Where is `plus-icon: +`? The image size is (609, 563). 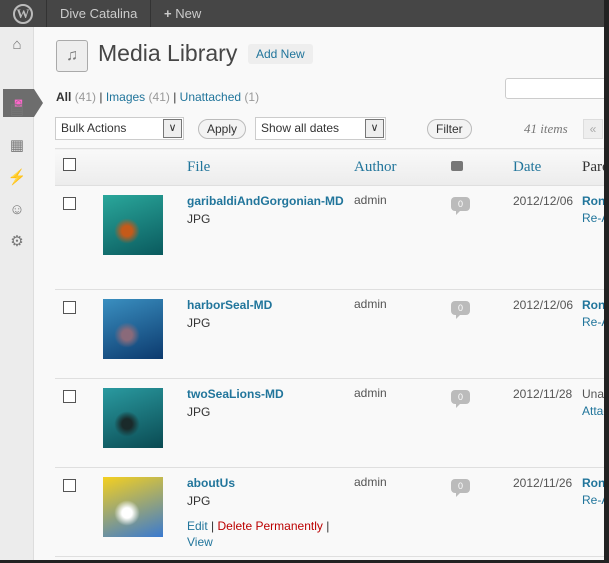
plus-icon: + is located at coordinates (170, 13).